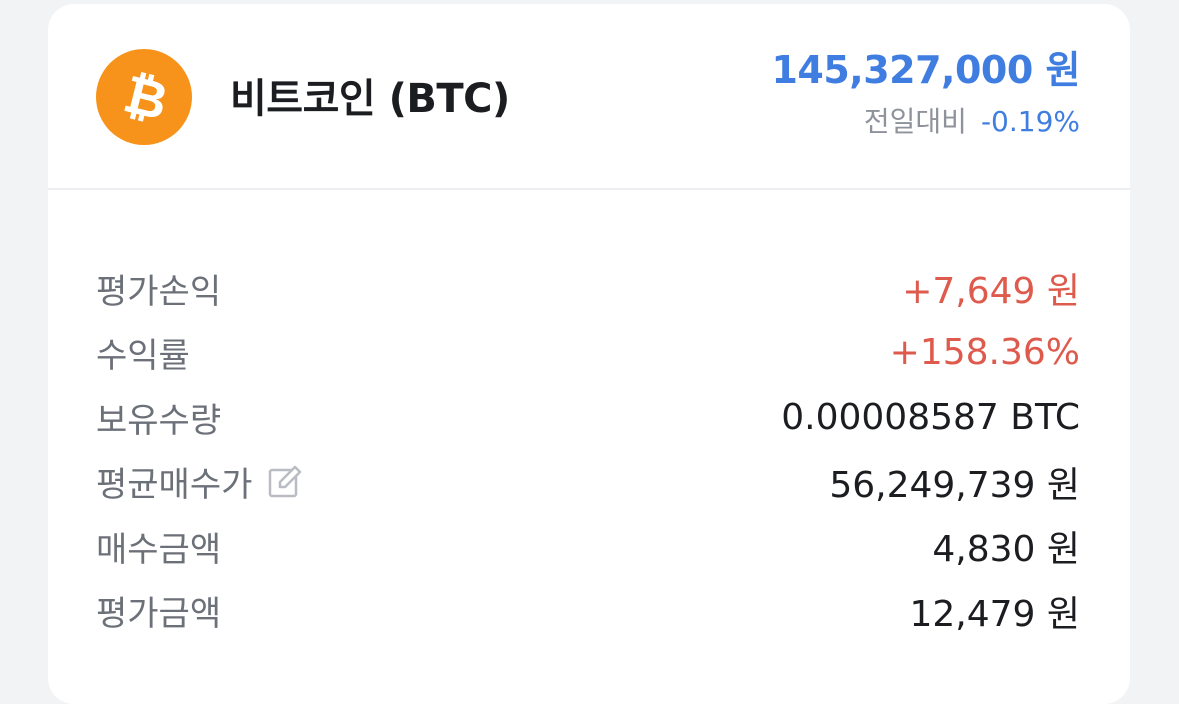 This screenshot has width=1179, height=704. I want to click on avg-price-label-group: 평균매수가, so click(200, 481).